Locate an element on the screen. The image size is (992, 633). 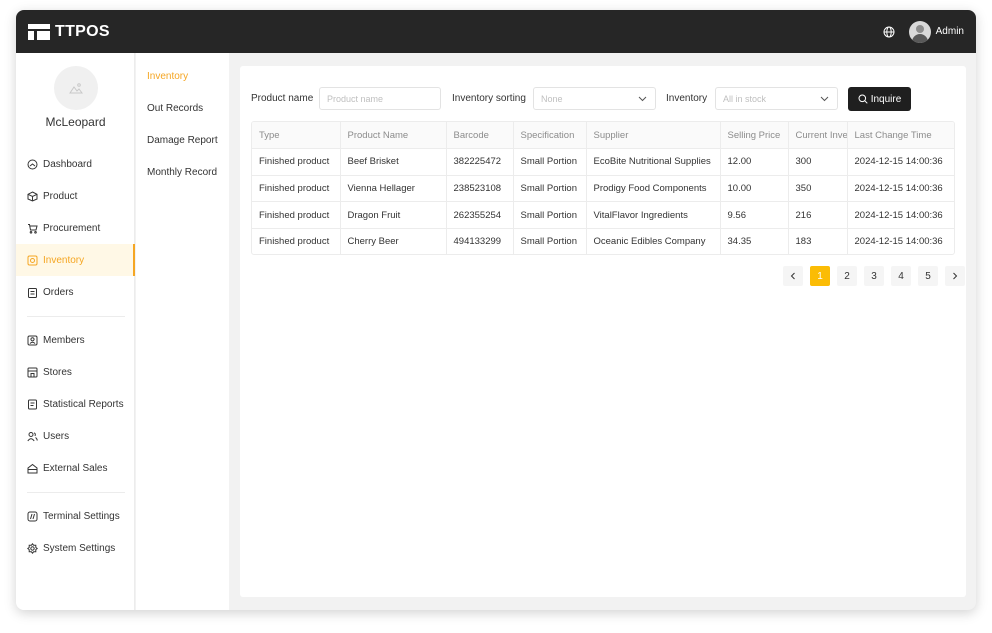
store-avatar is located at coordinates (76, 88).